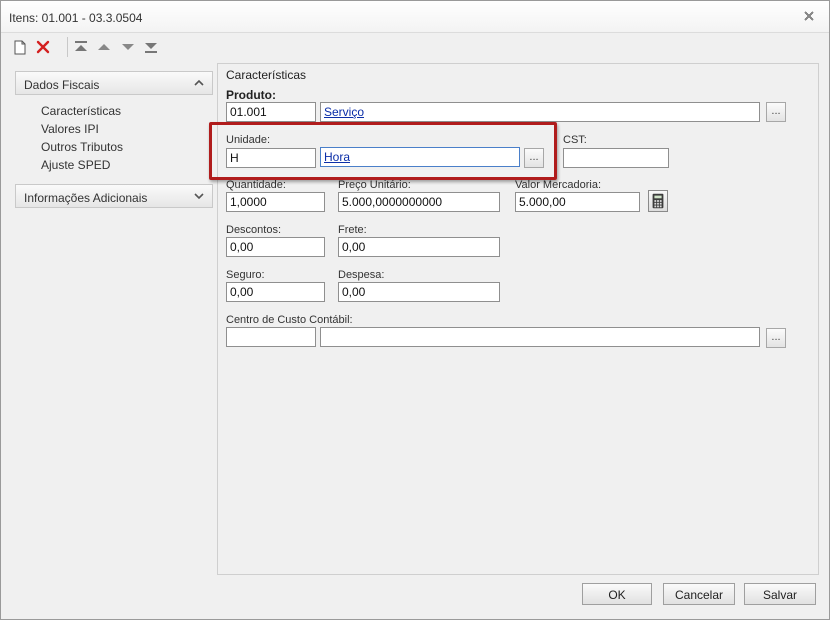 This screenshot has height=620, width=830. I want to click on unidade-description-link: Hora, so click(337, 157).